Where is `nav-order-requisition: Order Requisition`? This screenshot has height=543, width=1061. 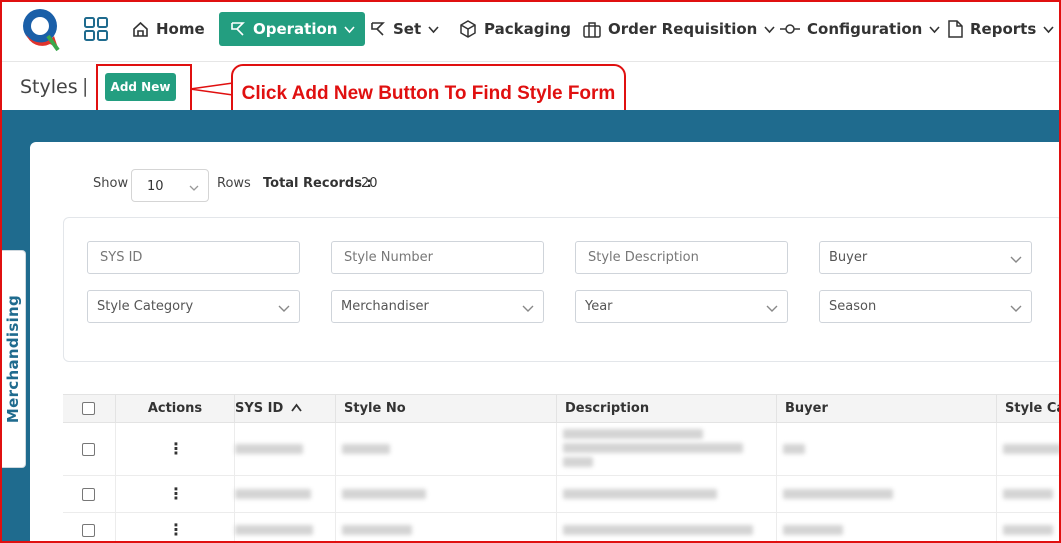 nav-order-requisition: Order Requisition is located at coordinates (679, 29).